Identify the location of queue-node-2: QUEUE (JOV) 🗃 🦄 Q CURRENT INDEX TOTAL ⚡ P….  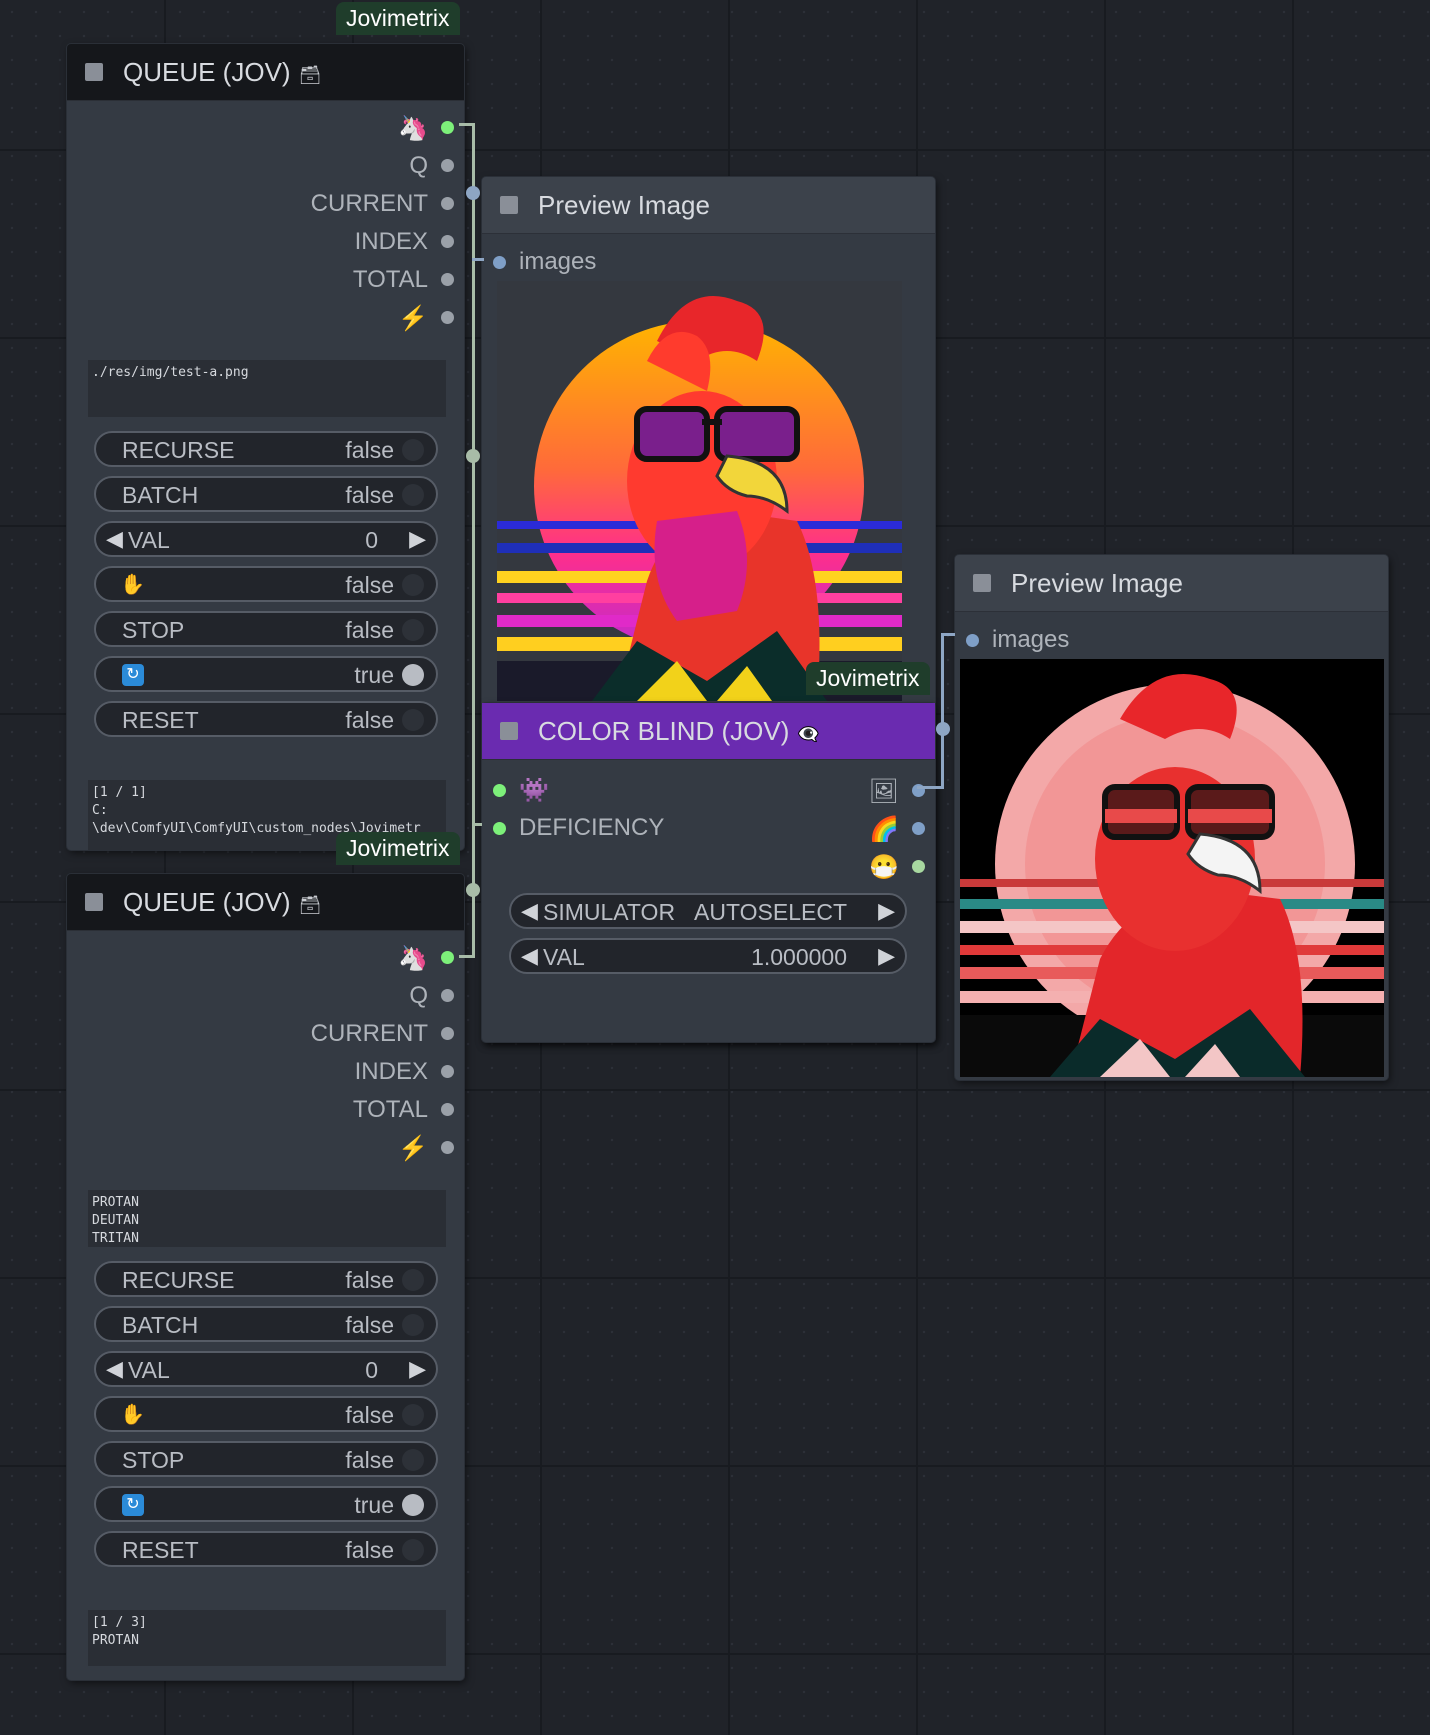
(265, 1277).